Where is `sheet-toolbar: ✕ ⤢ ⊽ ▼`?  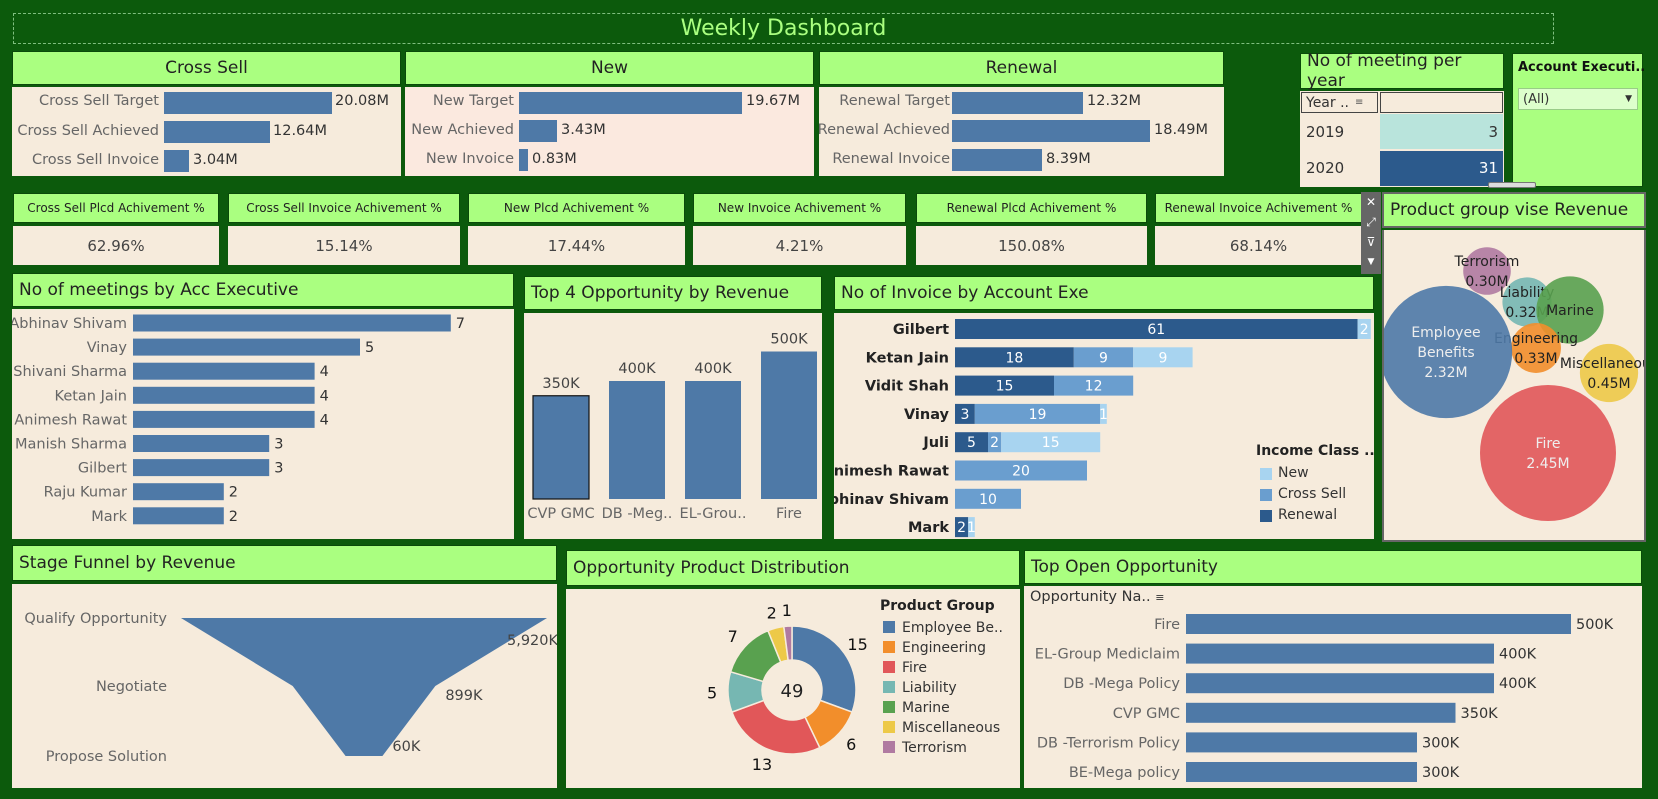
sheet-toolbar: ✕ ⤢ ⊽ ▼ is located at coordinates (1371, 233).